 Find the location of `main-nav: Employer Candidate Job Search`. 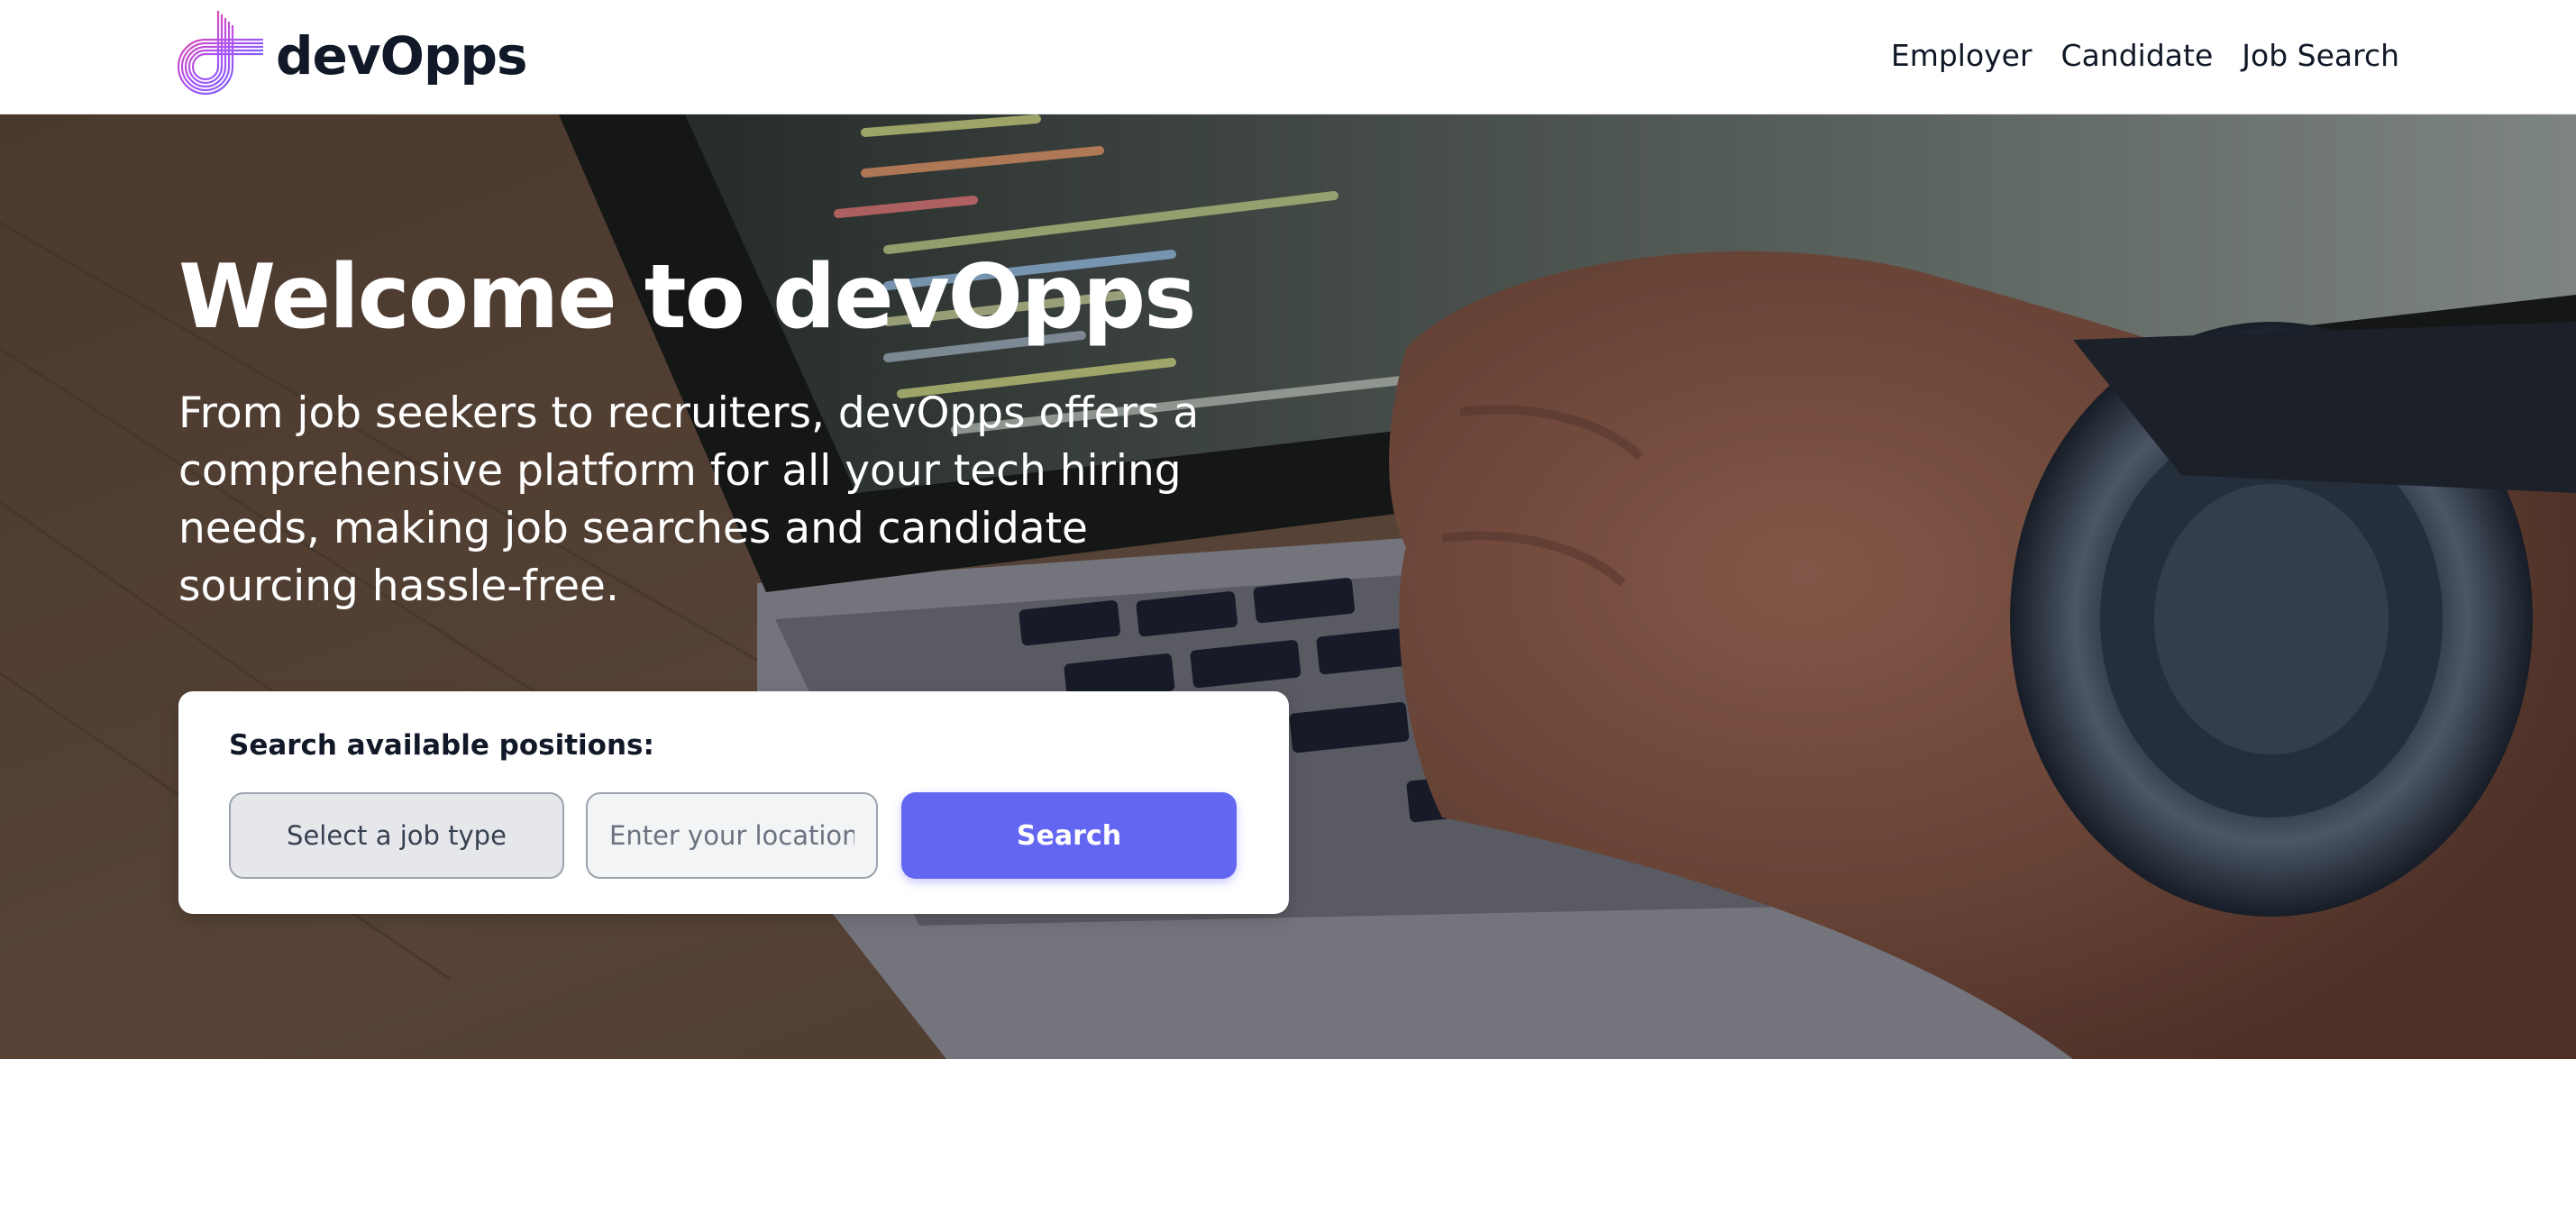

main-nav: Employer Candidate Job Search is located at coordinates (2145, 55).